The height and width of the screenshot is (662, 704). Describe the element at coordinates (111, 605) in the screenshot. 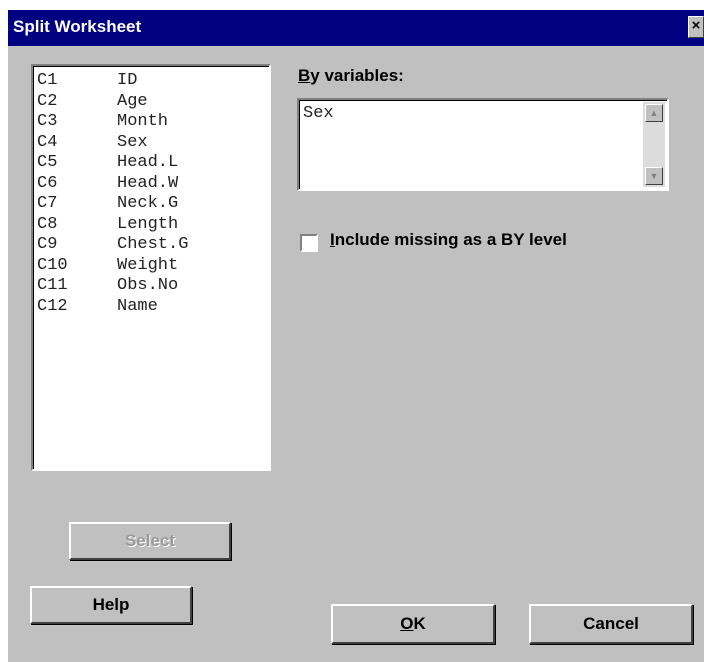

I see `help-button: Help` at that location.